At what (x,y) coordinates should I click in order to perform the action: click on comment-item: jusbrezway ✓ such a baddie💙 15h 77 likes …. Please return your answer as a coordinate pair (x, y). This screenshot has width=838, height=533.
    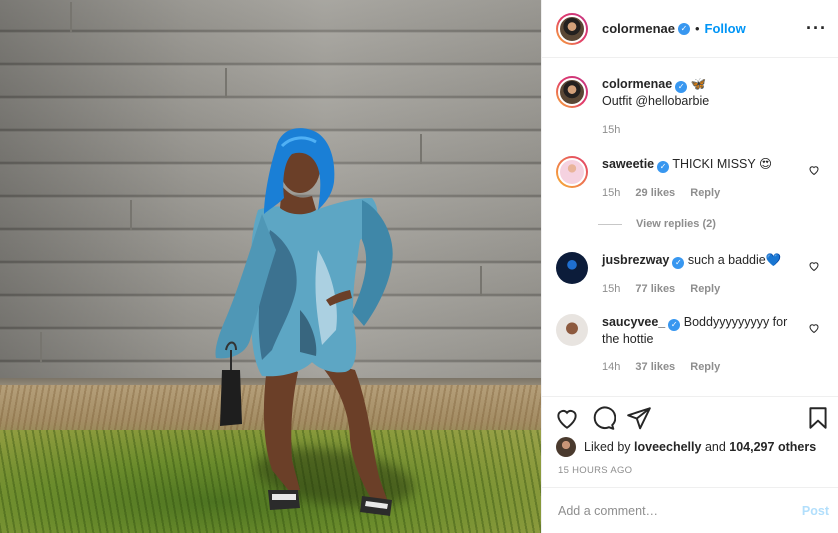
    Looking at the image, I should click on (692, 274).